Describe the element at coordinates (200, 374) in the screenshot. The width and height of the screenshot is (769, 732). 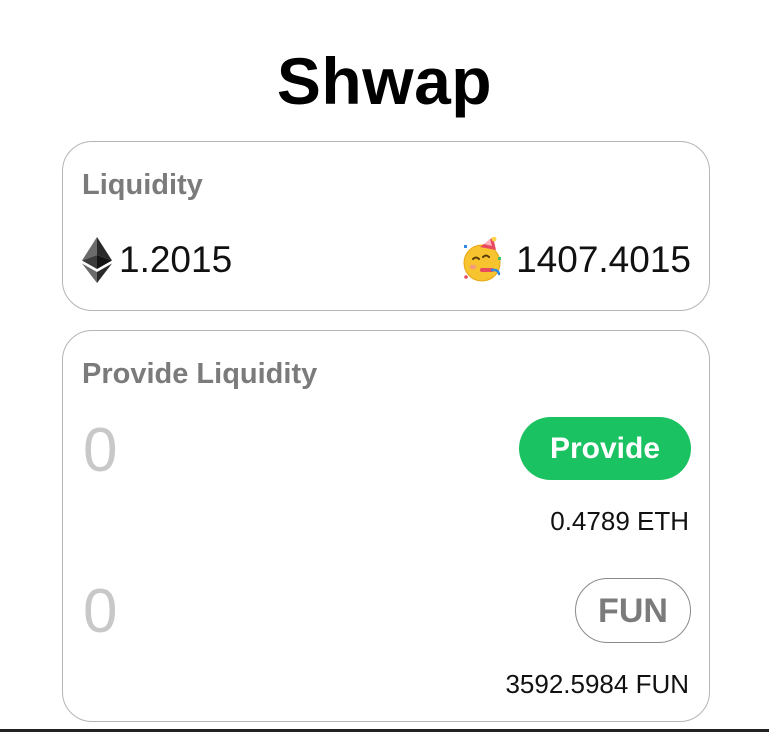
I see `provide-liquidity-title: Provide Liquidity` at that location.